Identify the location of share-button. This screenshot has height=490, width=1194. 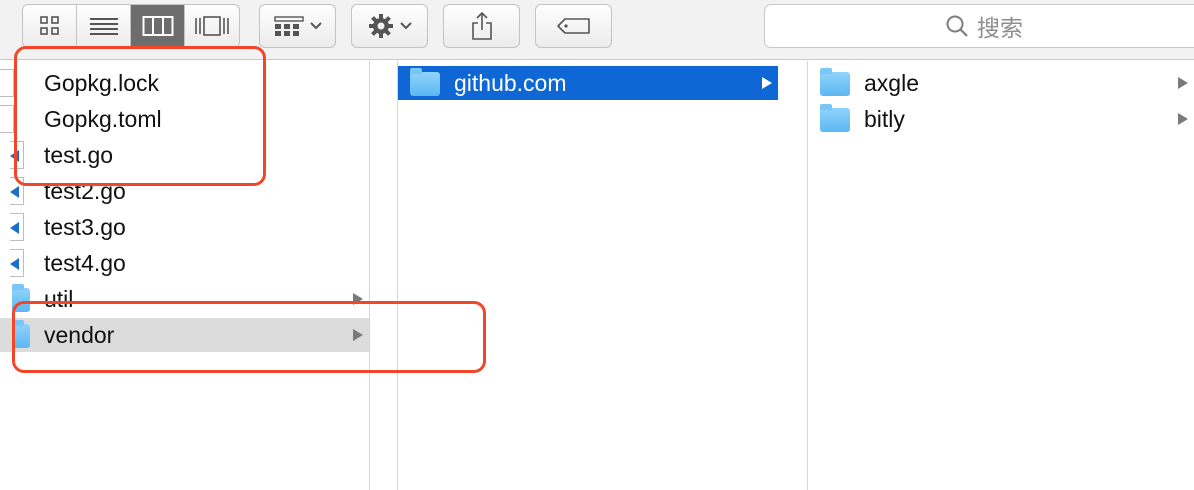
(481, 26).